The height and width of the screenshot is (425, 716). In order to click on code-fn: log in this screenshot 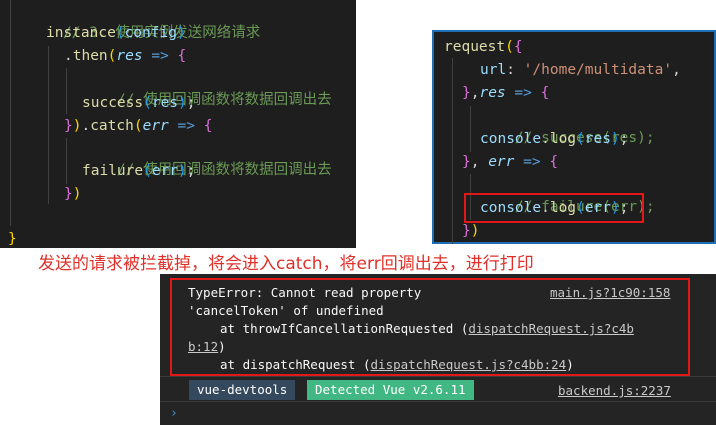, I will do `click(563, 139)`.